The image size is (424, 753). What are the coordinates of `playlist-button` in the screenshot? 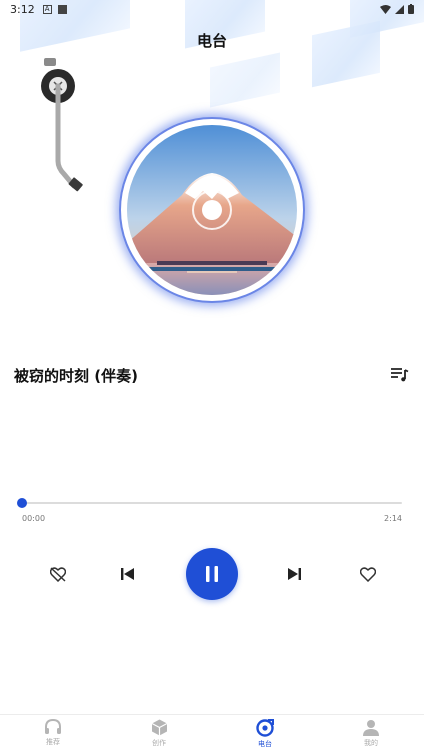 It's located at (400, 375).